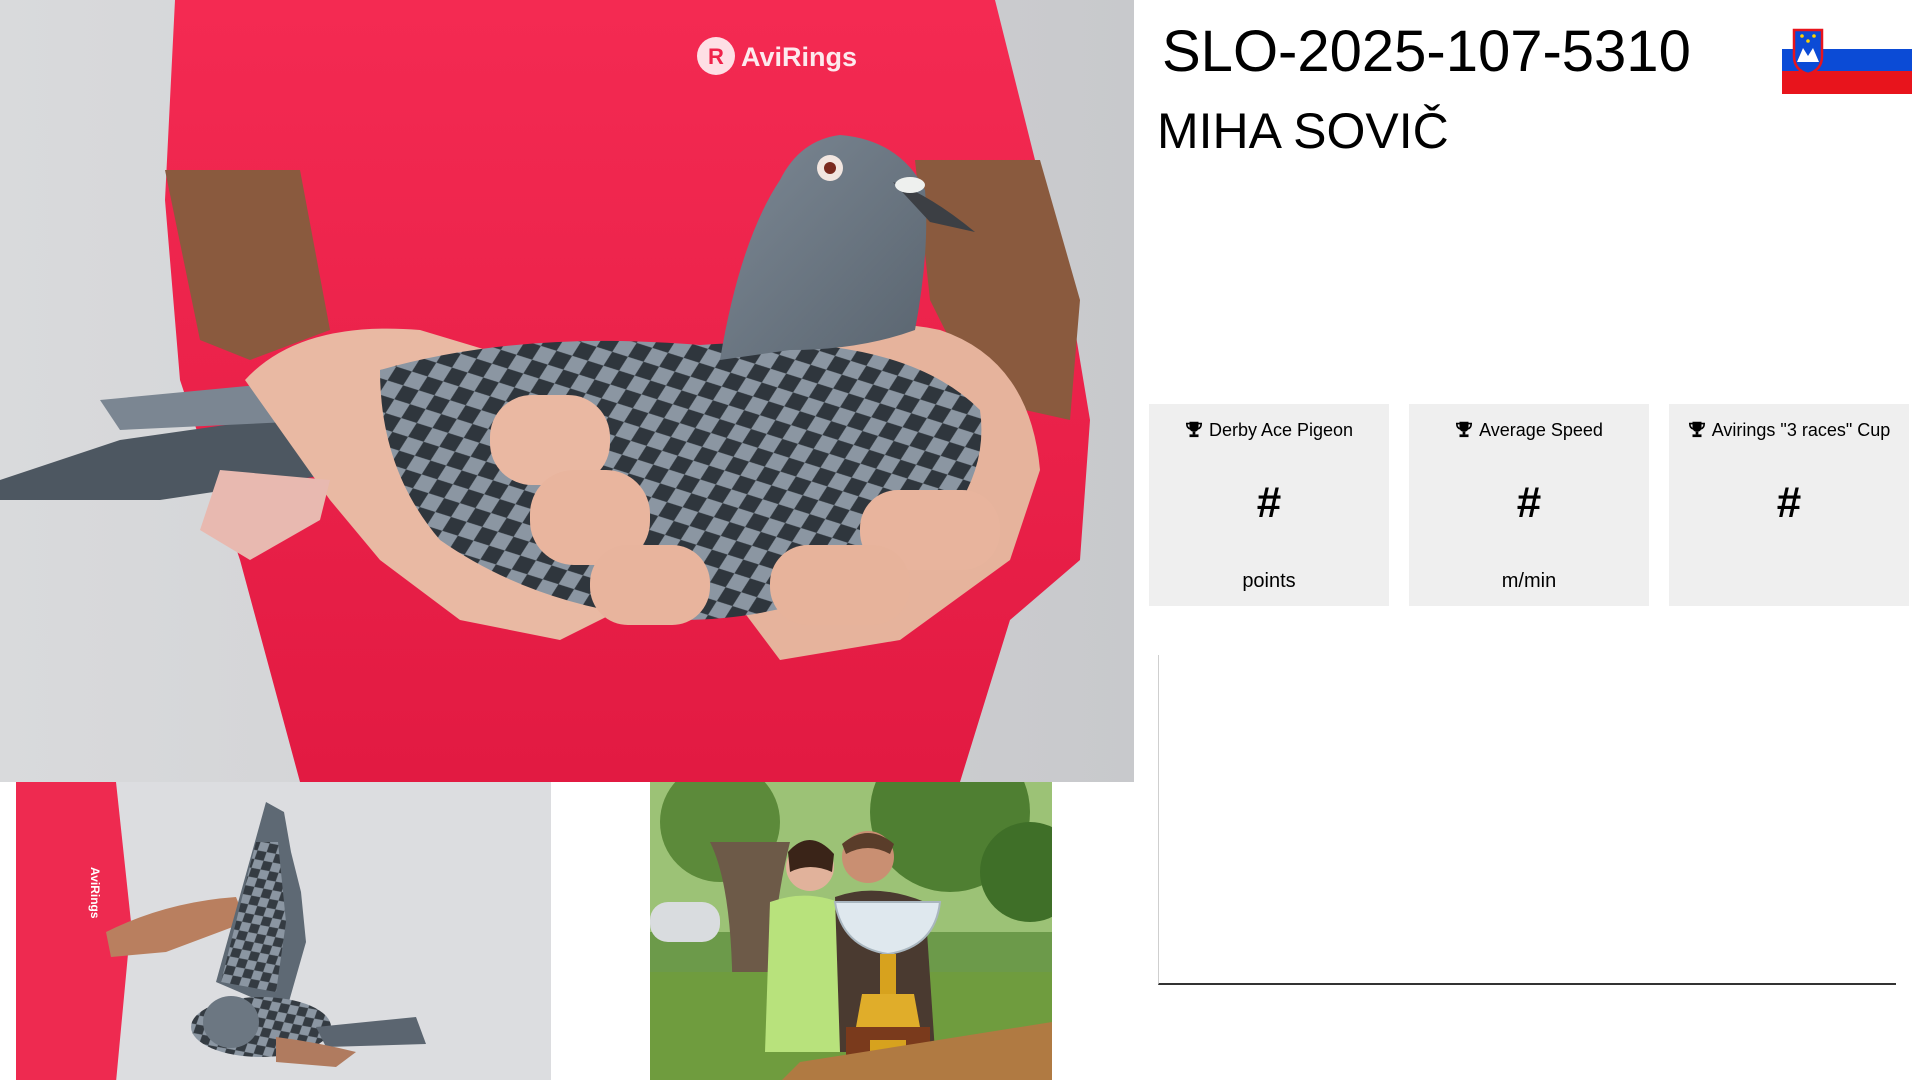 Image resolution: width=1920 pixels, height=1080 pixels. Describe the element at coordinates (1281, 430) in the screenshot. I see `stat-title: Derby Ace Pigeon` at that location.